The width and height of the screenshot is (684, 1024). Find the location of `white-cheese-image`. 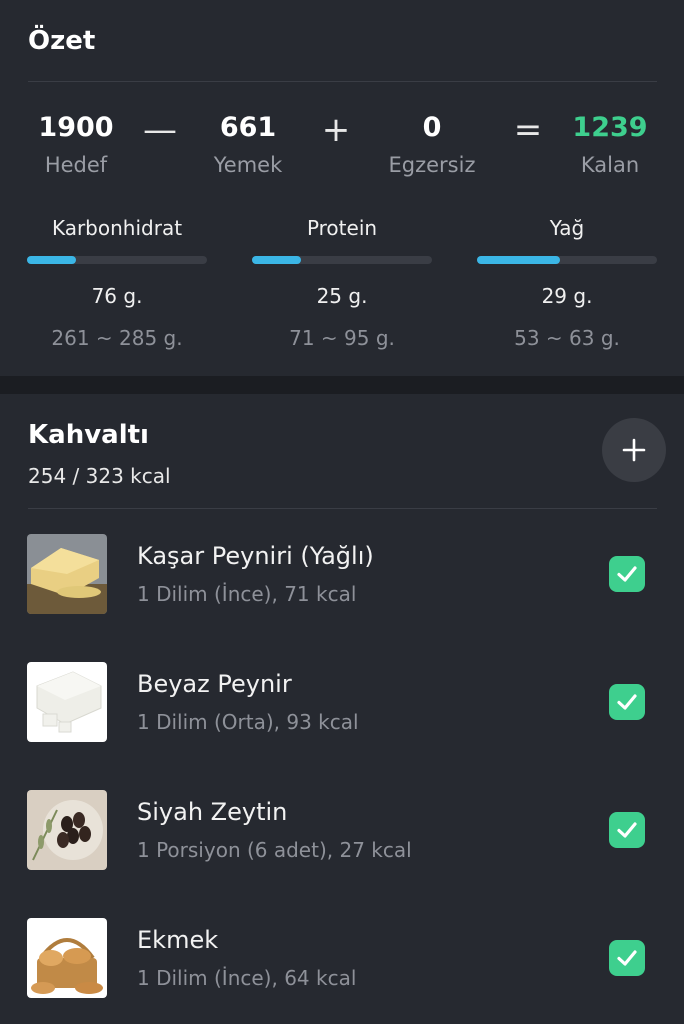

white-cheese-image is located at coordinates (67, 702).